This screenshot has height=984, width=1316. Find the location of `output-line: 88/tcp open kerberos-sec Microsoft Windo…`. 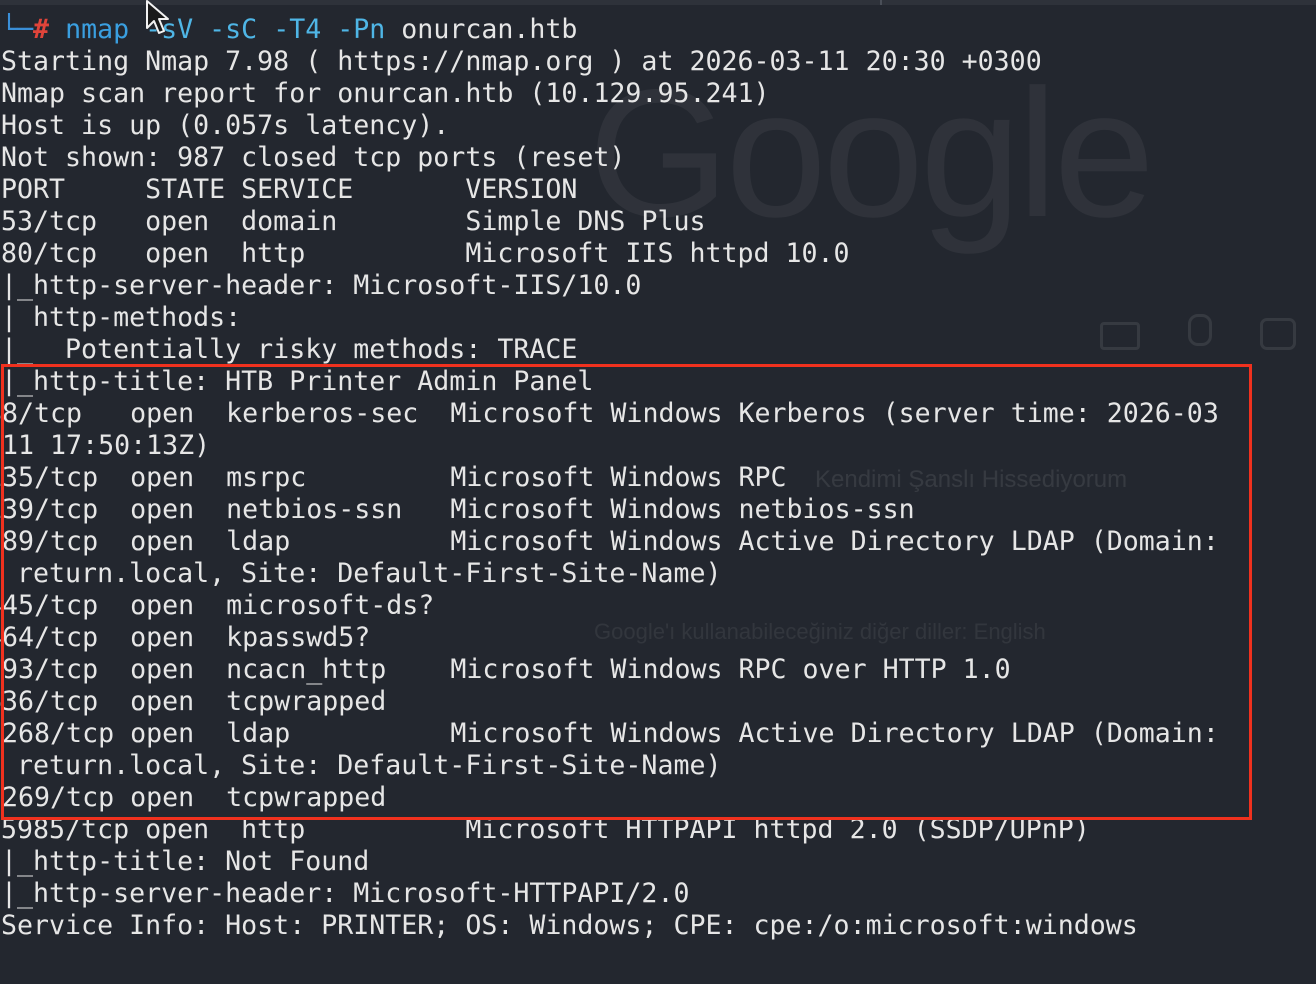

output-line: 88/tcp open kerberos-sec Microsoft Windo… is located at coordinates (609, 413).